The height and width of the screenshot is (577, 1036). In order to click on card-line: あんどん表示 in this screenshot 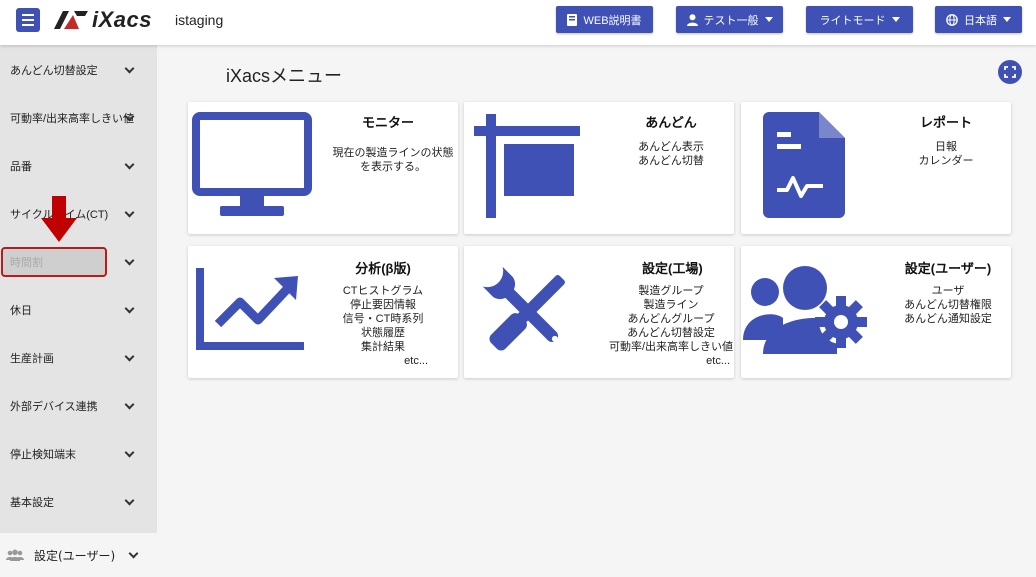, I will do `click(671, 147)`.